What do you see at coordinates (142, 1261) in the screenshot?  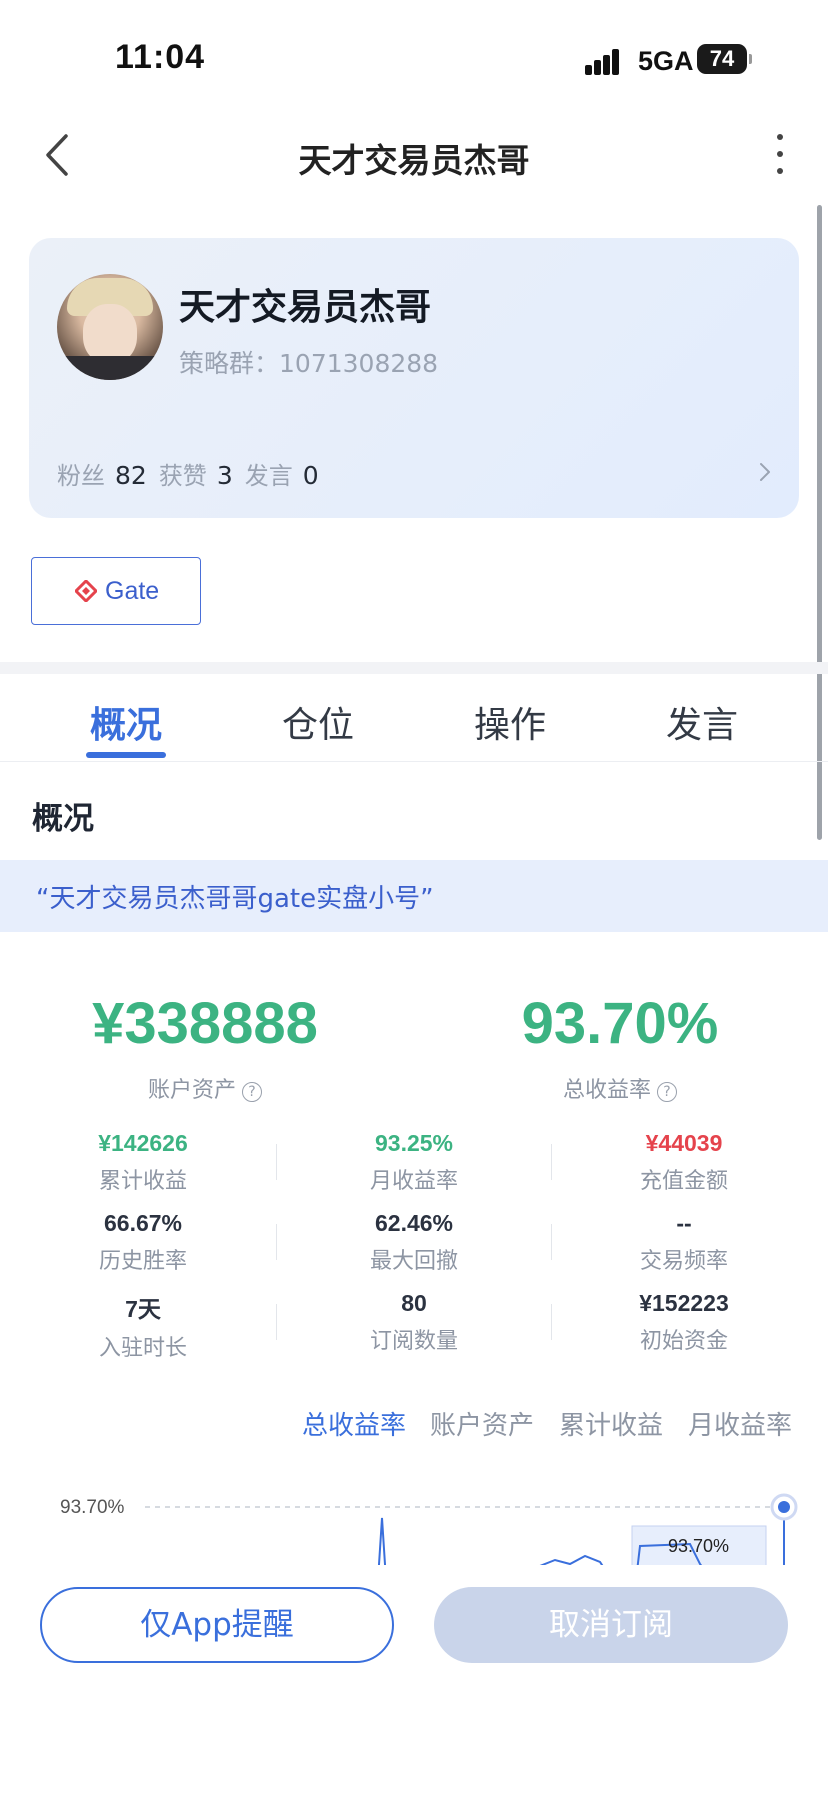 I see `stat-label: 历史胜率` at bounding box center [142, 1261].